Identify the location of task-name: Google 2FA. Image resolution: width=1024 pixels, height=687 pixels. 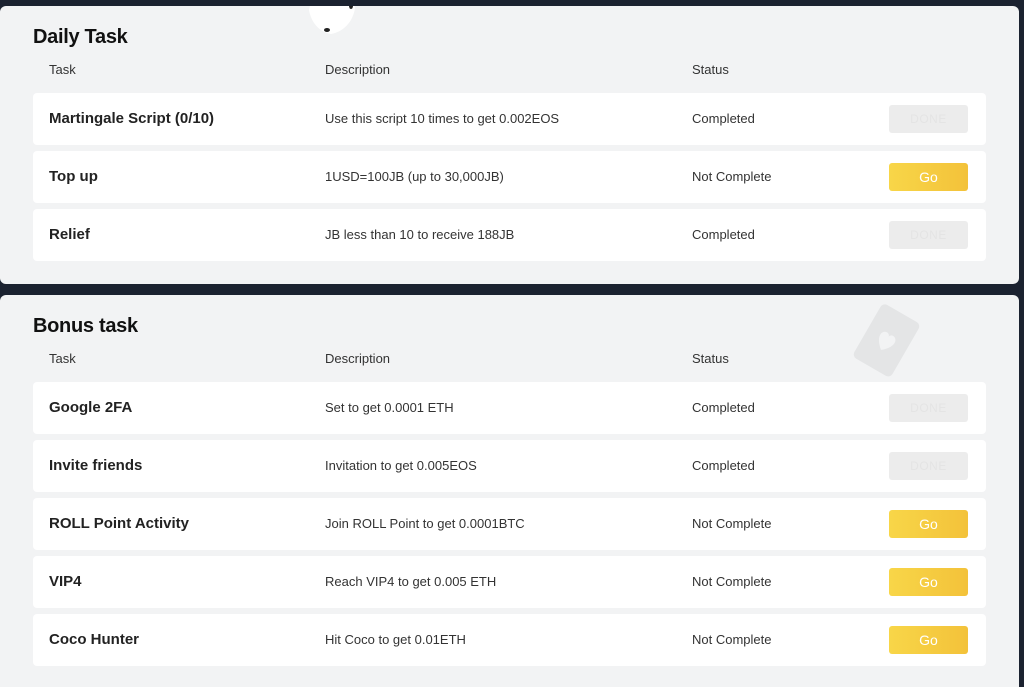
(91, 407).